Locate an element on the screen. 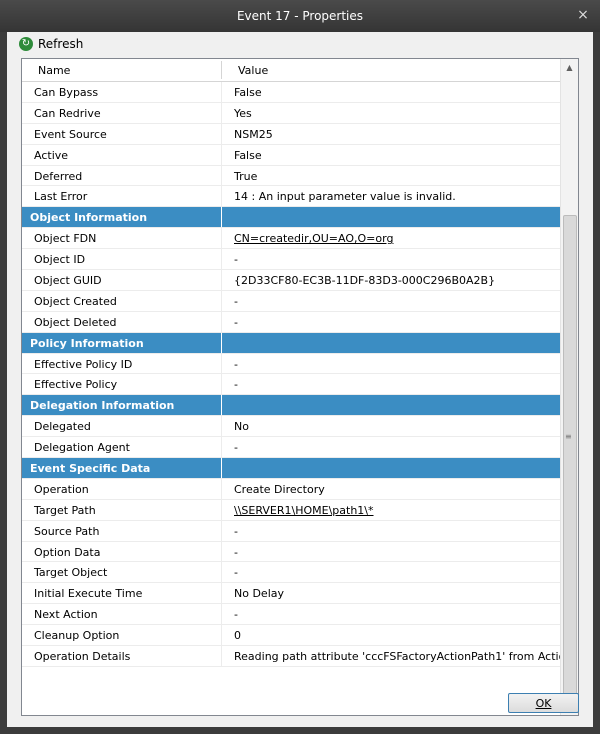  table-row: Effective Policy ID - is located at coordinates (291, 364).